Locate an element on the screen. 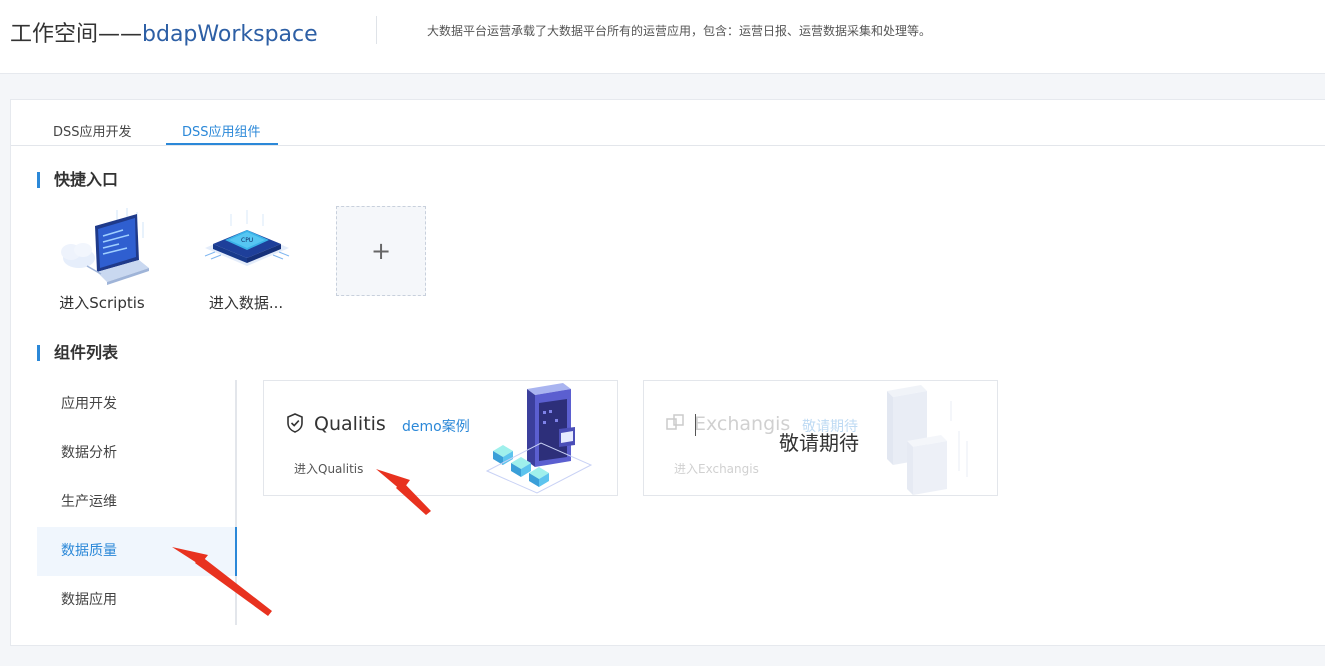  svg-text: CPU is located at coordinates (247, 240).